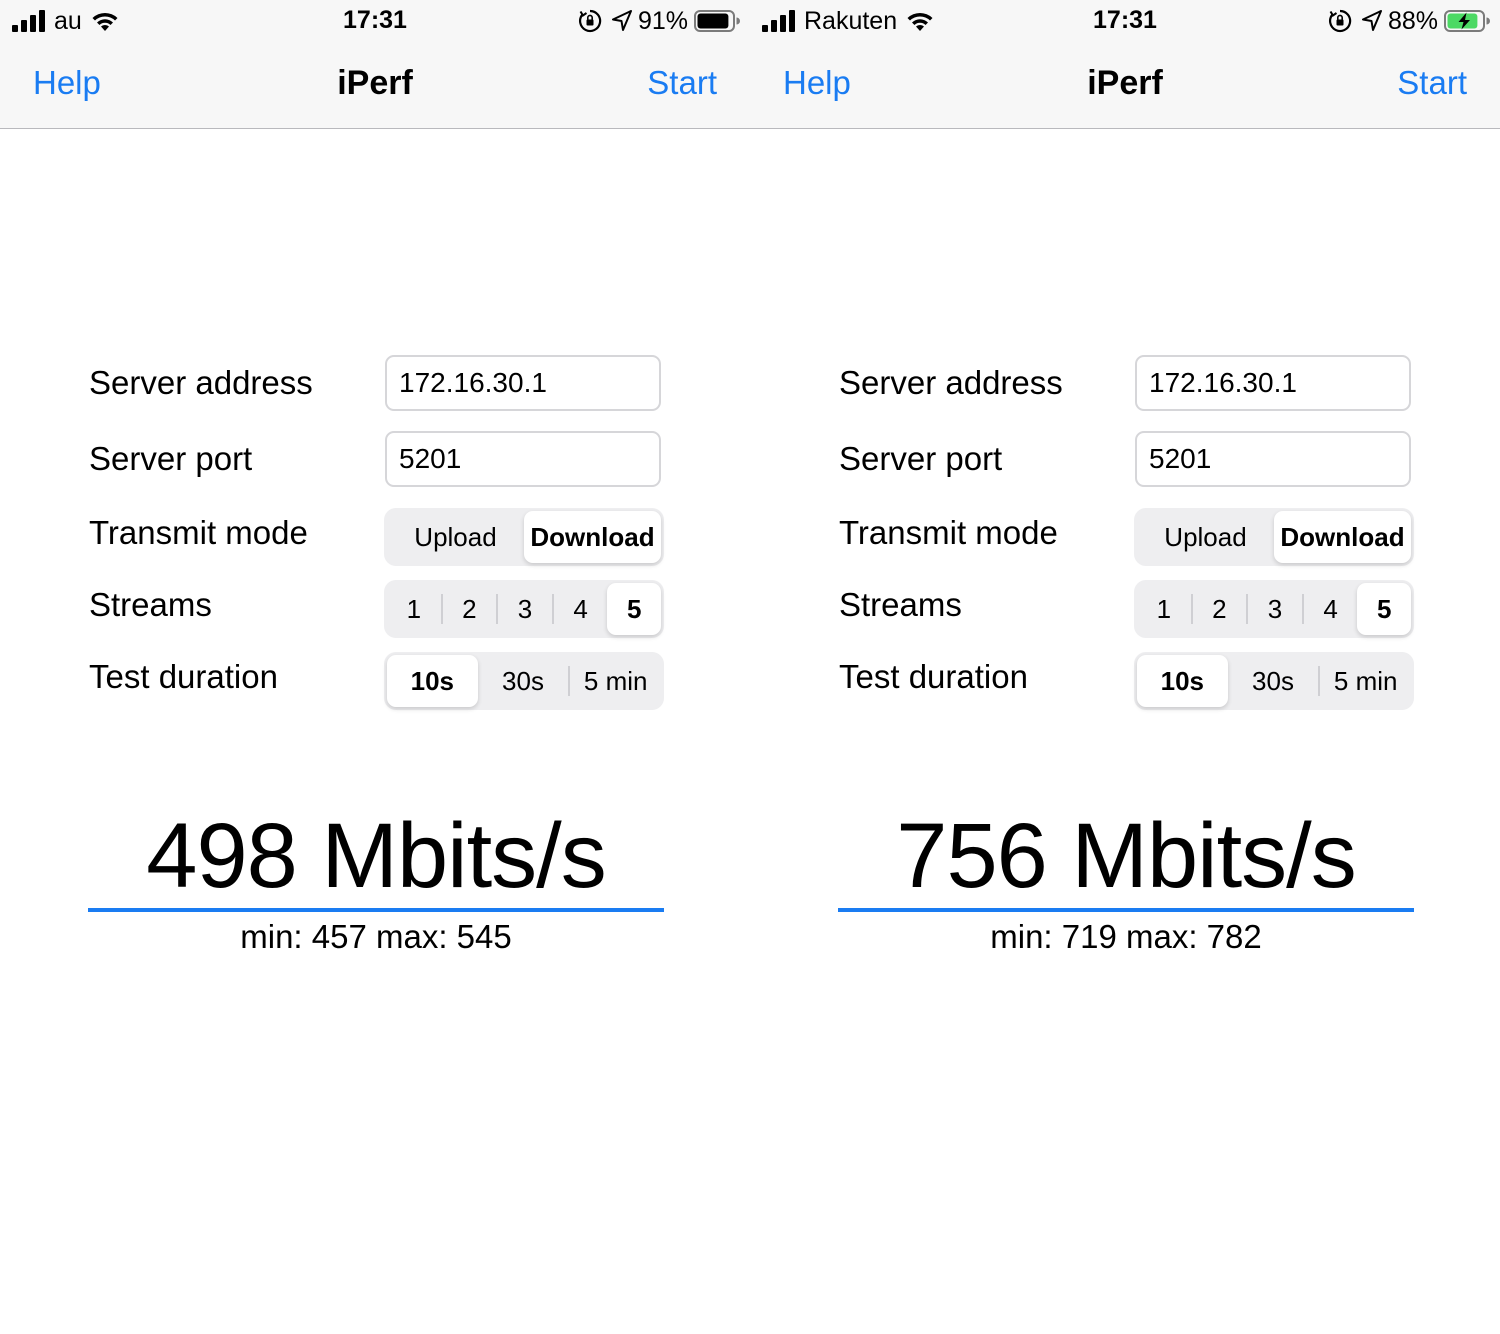 This screenshot has width=1500, height=1334. Describe the element at coordinates (376, 936) in the screenshot. I see `throughput-min-max: min: 457 max: 545` at that location.